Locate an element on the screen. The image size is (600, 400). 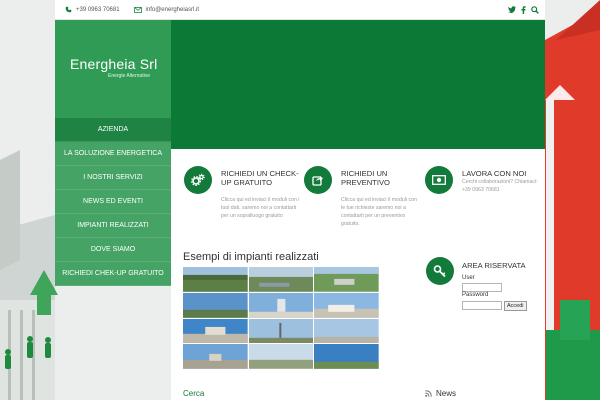
news-section: News is located at coordinates (440, 393).